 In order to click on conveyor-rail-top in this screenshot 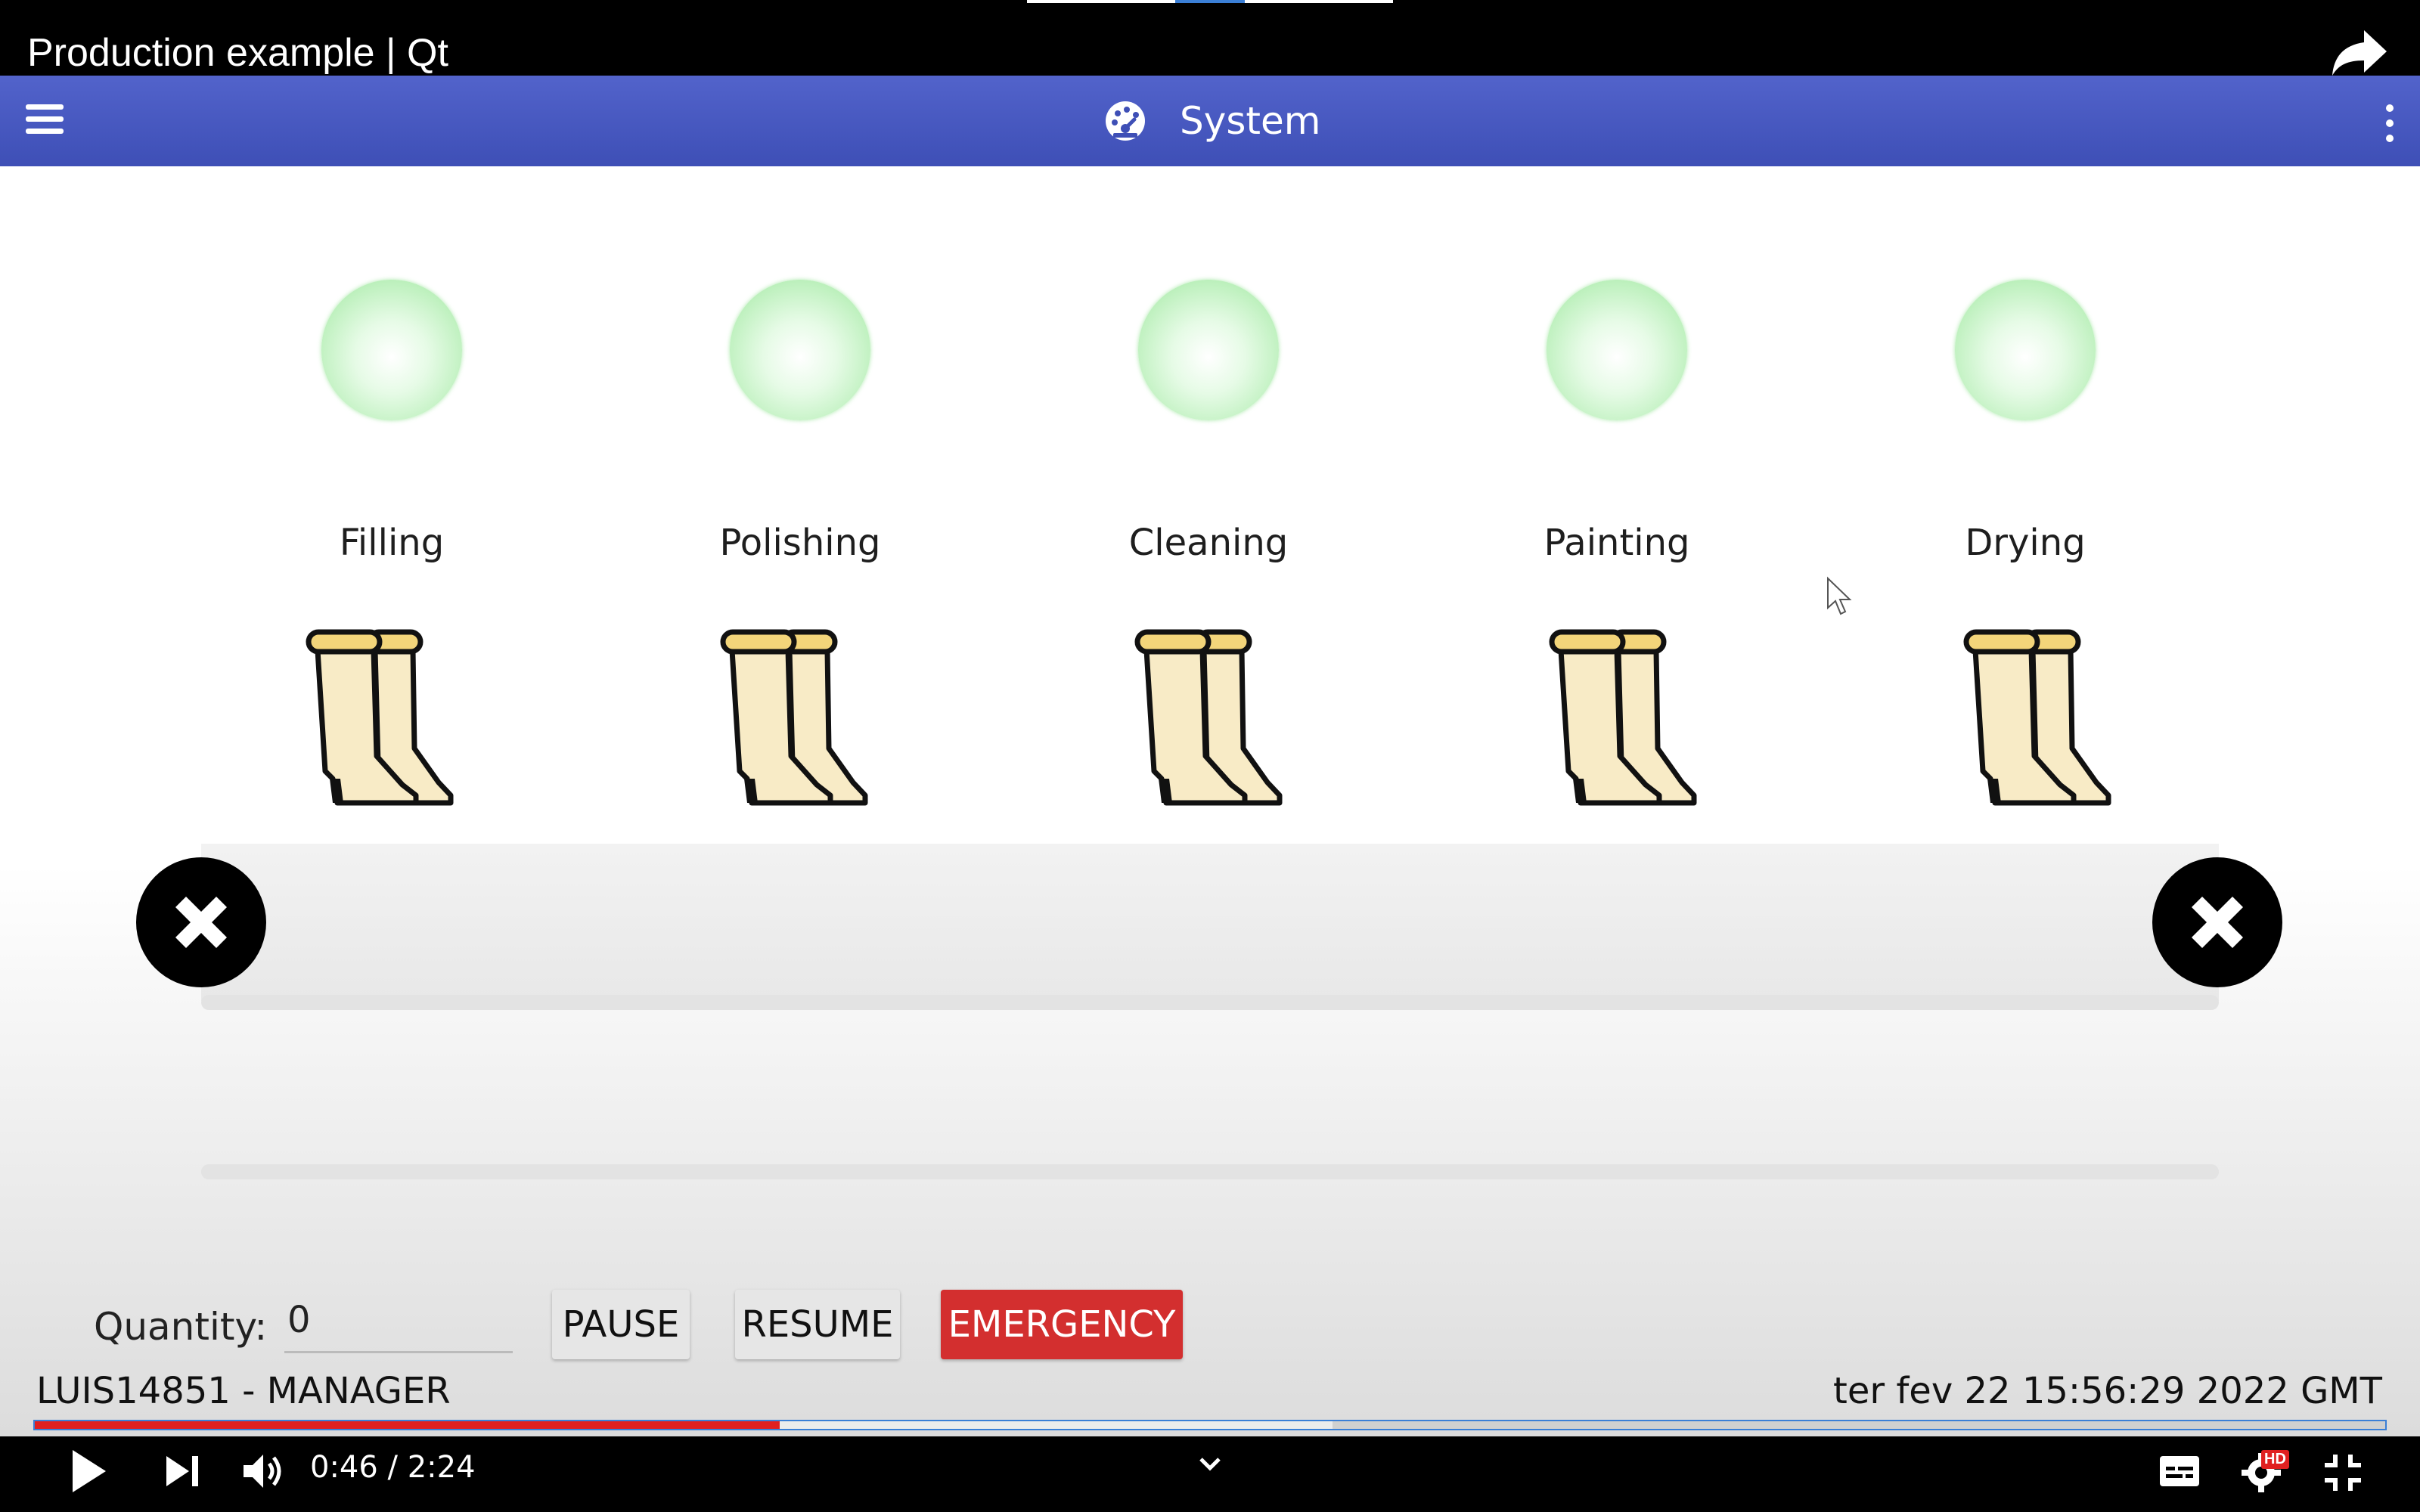, I will do `click(1210, 1002)`.